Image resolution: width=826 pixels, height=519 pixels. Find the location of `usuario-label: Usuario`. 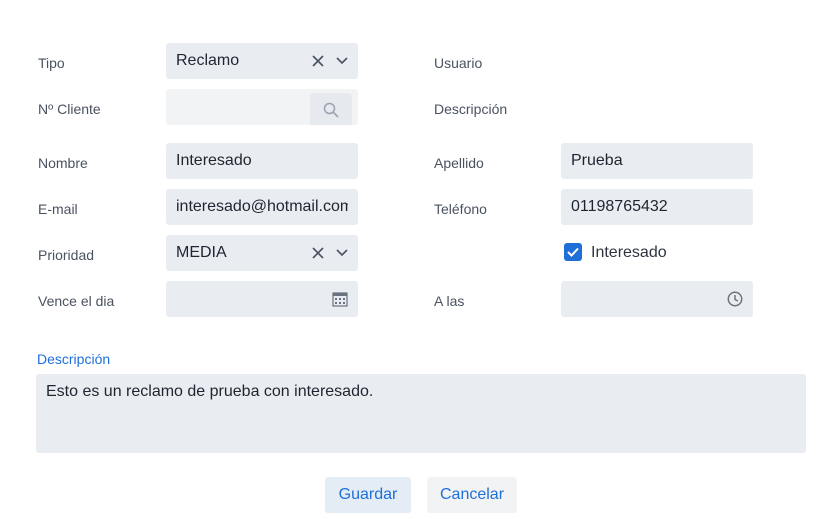

usuario-label: Usuario is located at coordinates (458, 63).